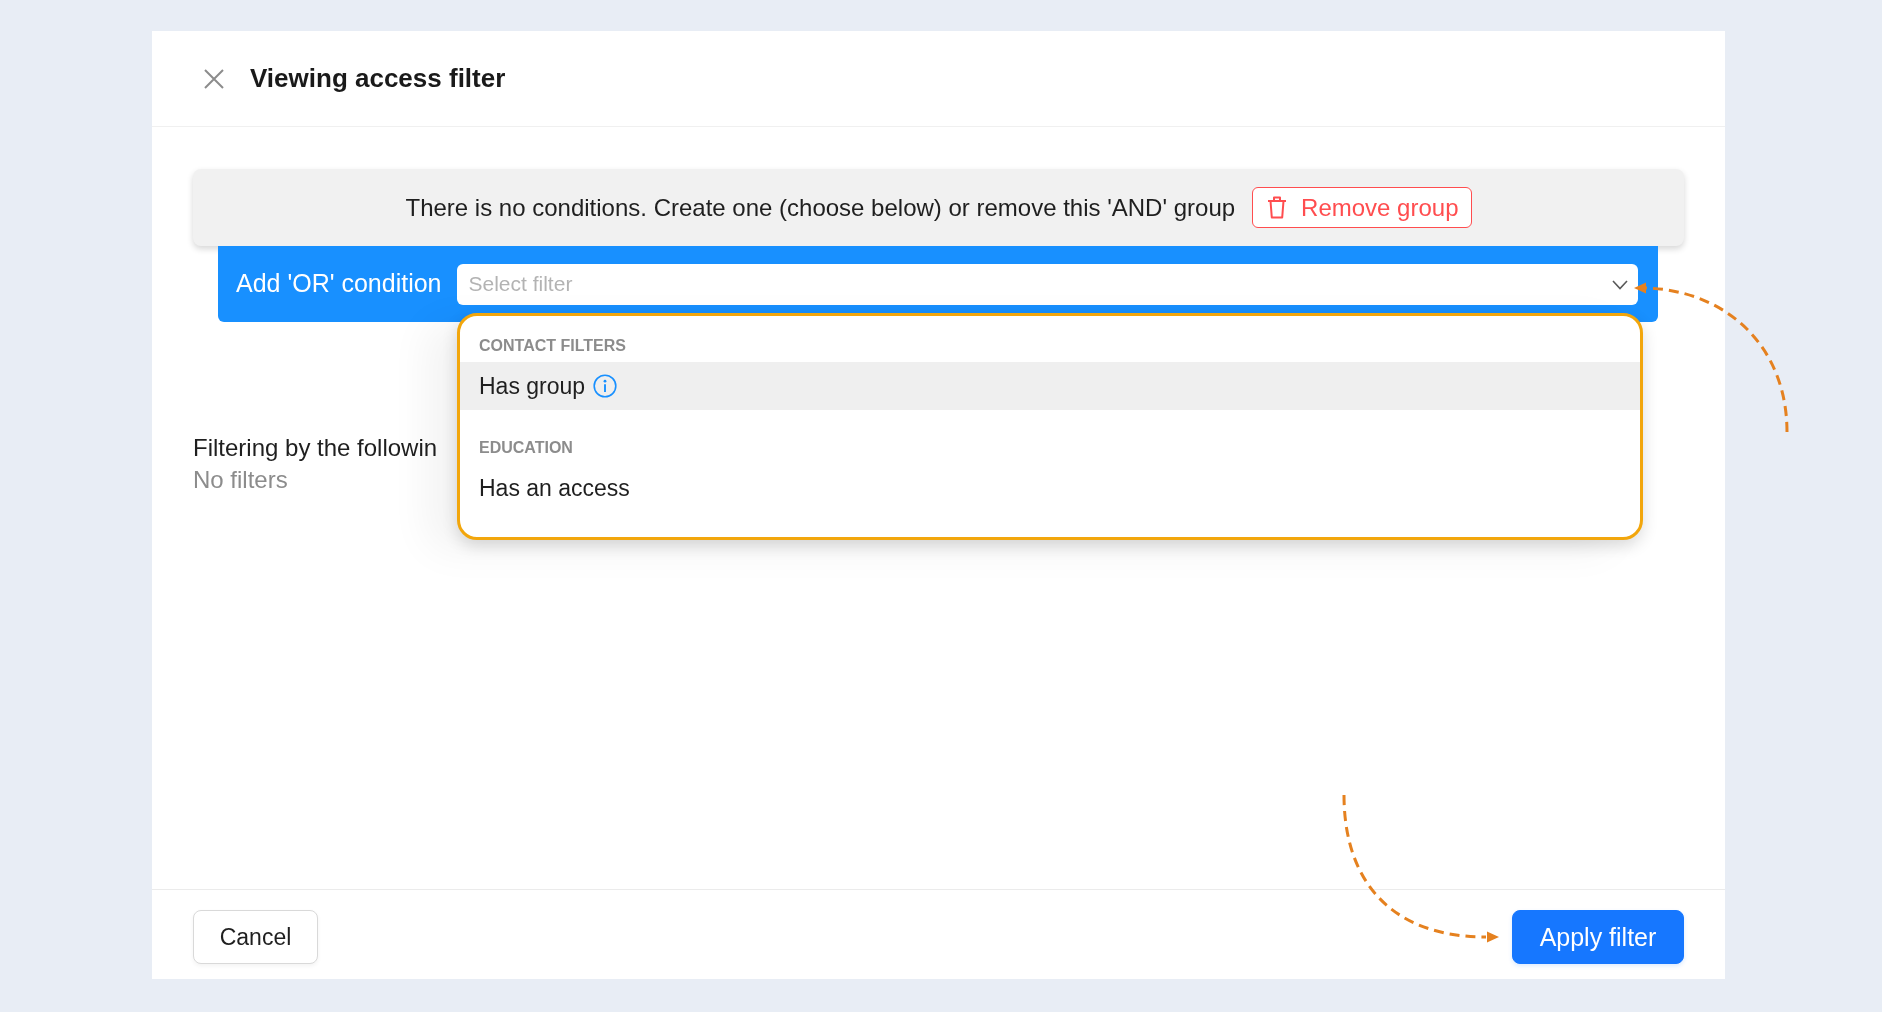 This screenshot has height=1012, width=1882. What do you see at coordinates (1047, 284) in the screenshot?
I see `select-field: Select filter` at bounding box center [1047, 284].